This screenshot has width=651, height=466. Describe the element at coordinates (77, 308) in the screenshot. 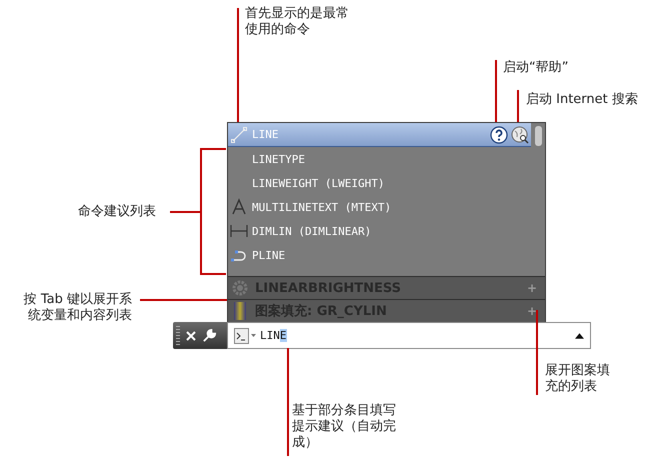

I see `callout-text: 按 Tab 键以展开系统变量和内容列表` at that location.